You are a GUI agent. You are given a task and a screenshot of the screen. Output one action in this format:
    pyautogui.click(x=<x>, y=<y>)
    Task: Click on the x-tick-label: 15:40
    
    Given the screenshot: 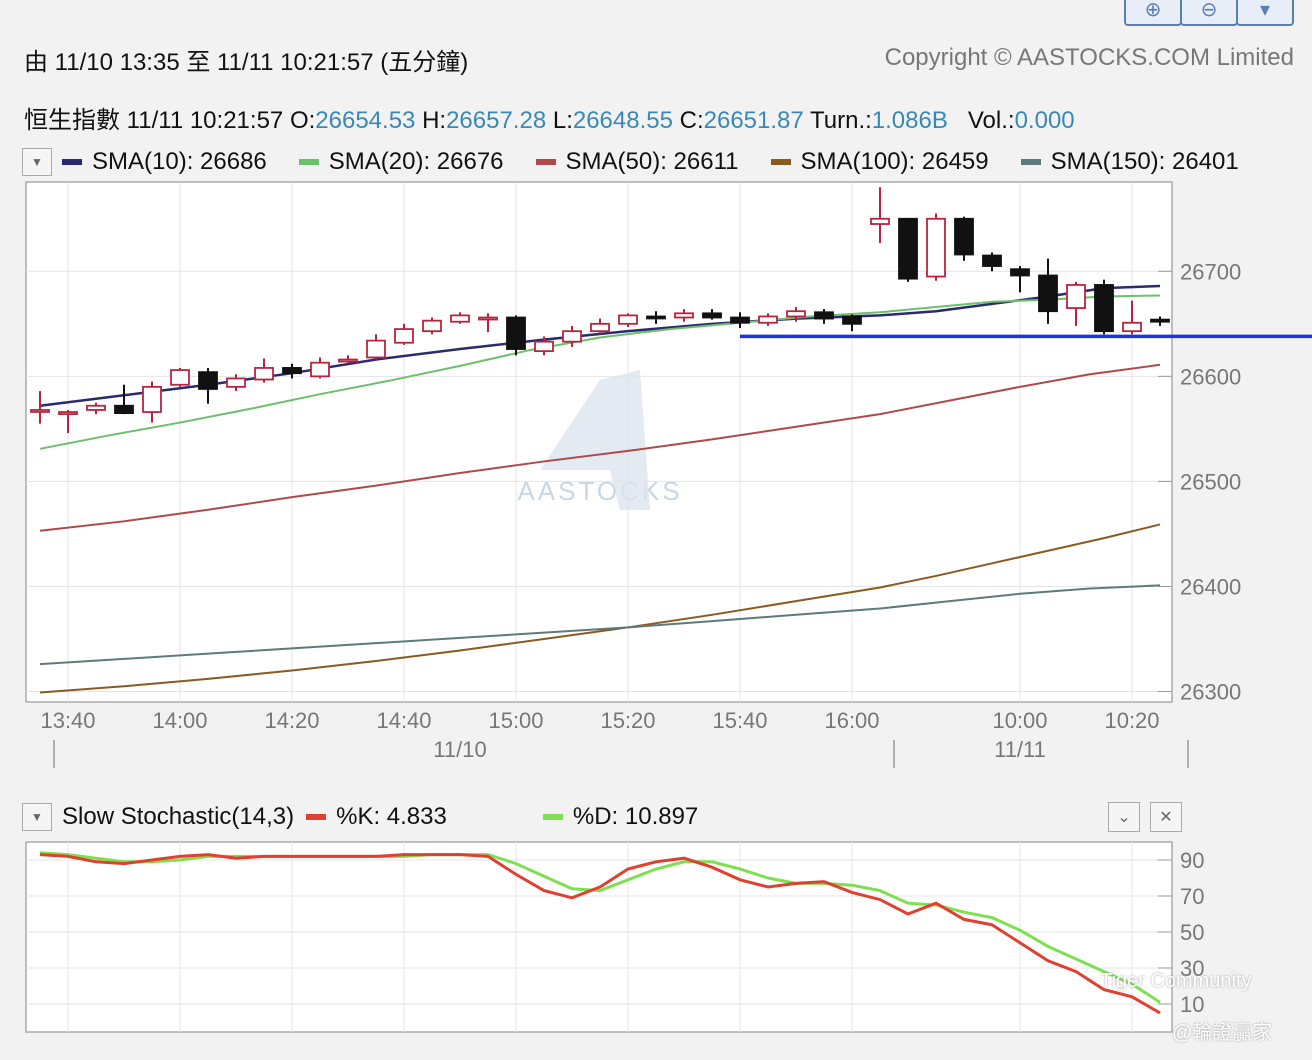 What is the action you would take?
    pyautogui.click(x=739, y=720)
    